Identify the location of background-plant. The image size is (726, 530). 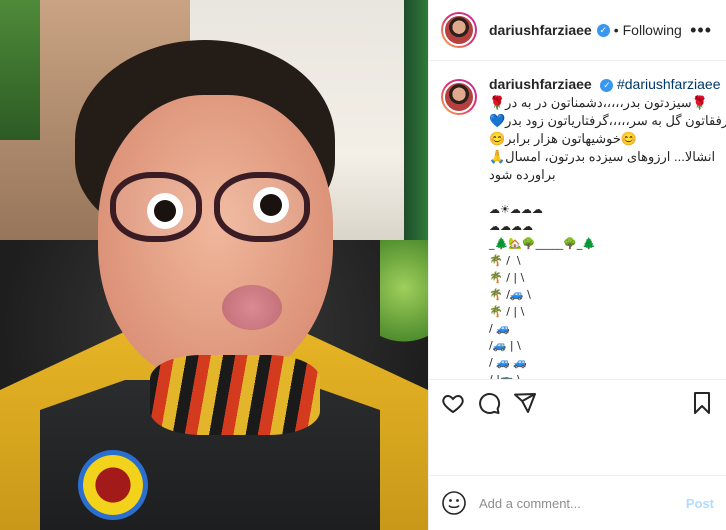
(20, 70).